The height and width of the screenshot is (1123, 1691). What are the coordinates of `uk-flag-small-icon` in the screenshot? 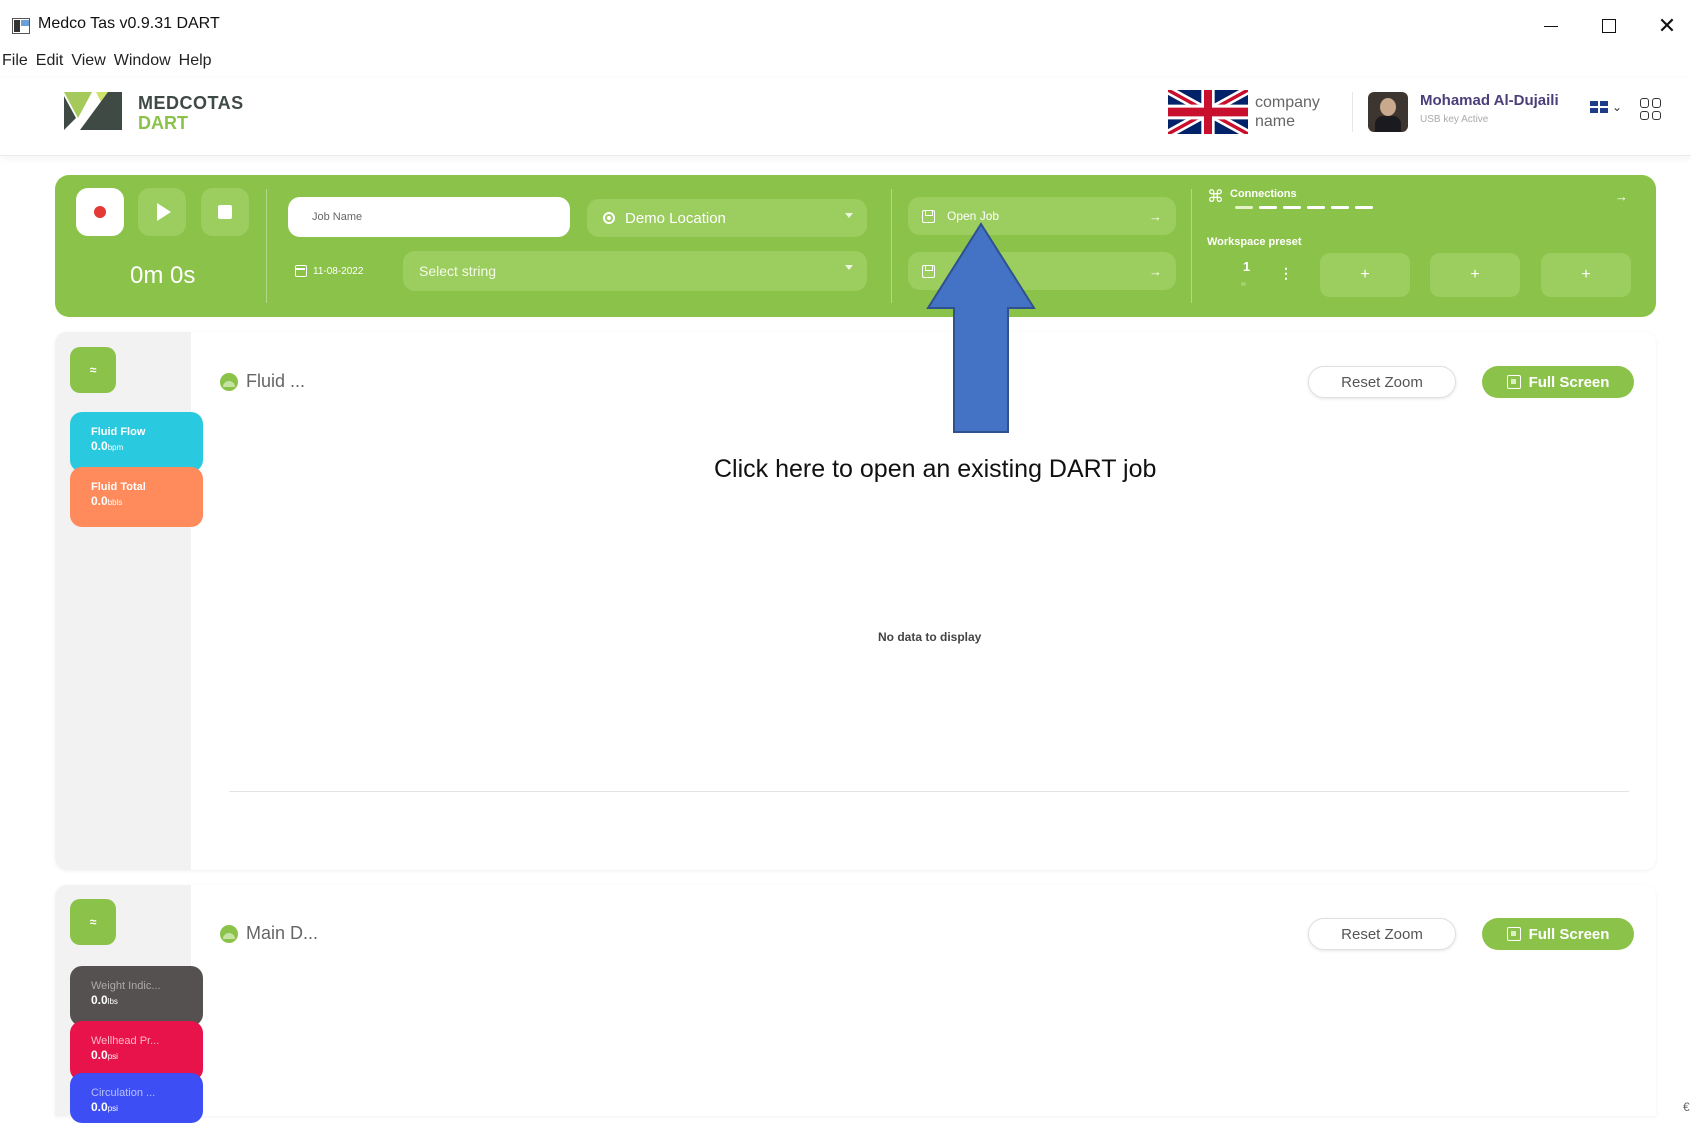 It's located at (1599, 107).